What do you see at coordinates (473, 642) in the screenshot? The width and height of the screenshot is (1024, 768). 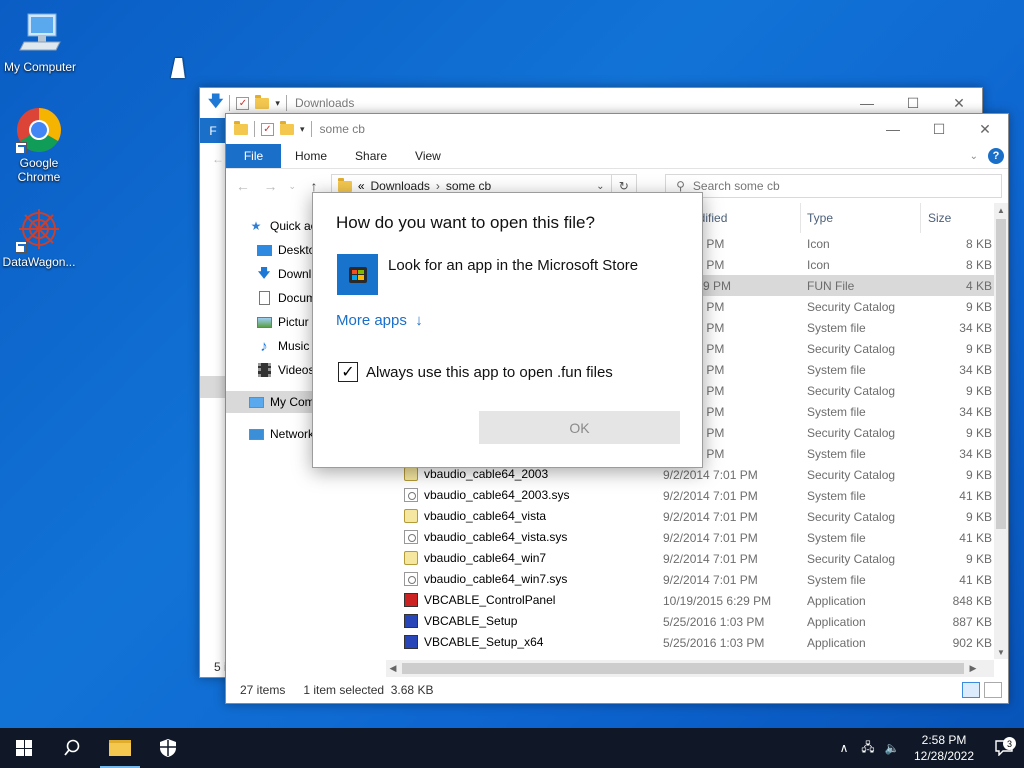 I see `file-name: VBCABLE_Setup_x64` at bounding box center [473, 642].